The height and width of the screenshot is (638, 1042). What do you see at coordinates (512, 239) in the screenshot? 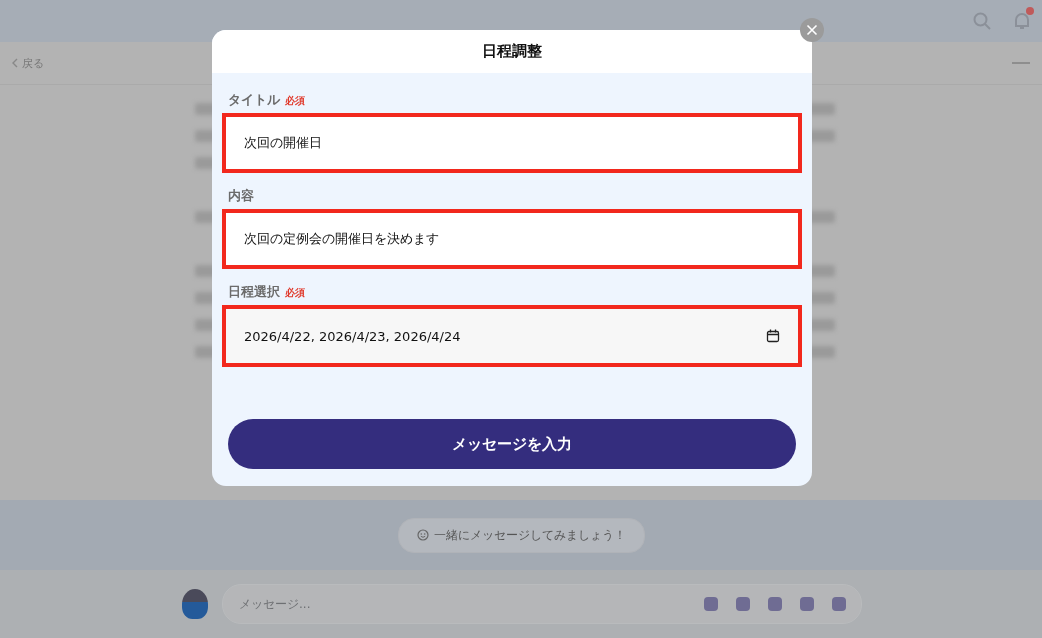
I see `input-field: 次回の定例会の開催日を決めます` at bounding box center [512, 239].